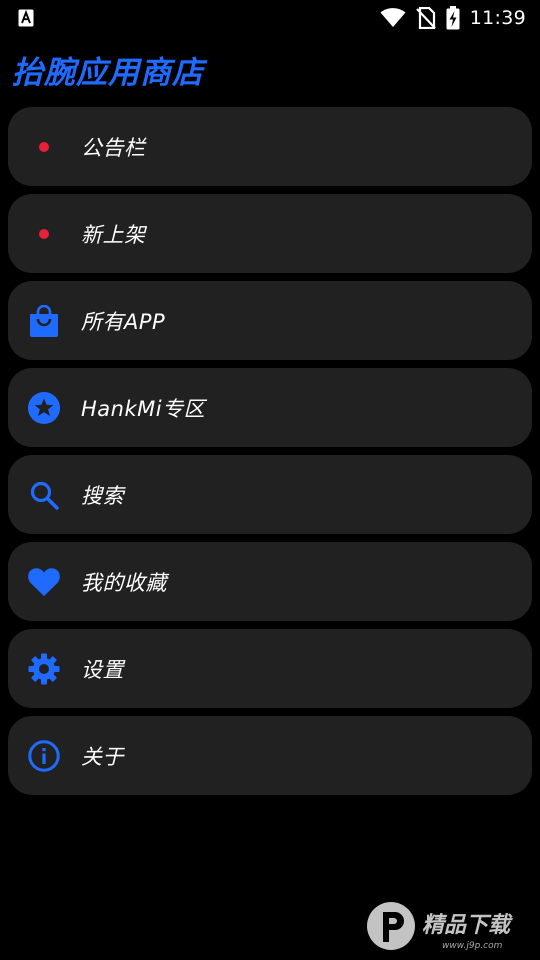  I want to click on battery-charging-icon, so click(453, 18).